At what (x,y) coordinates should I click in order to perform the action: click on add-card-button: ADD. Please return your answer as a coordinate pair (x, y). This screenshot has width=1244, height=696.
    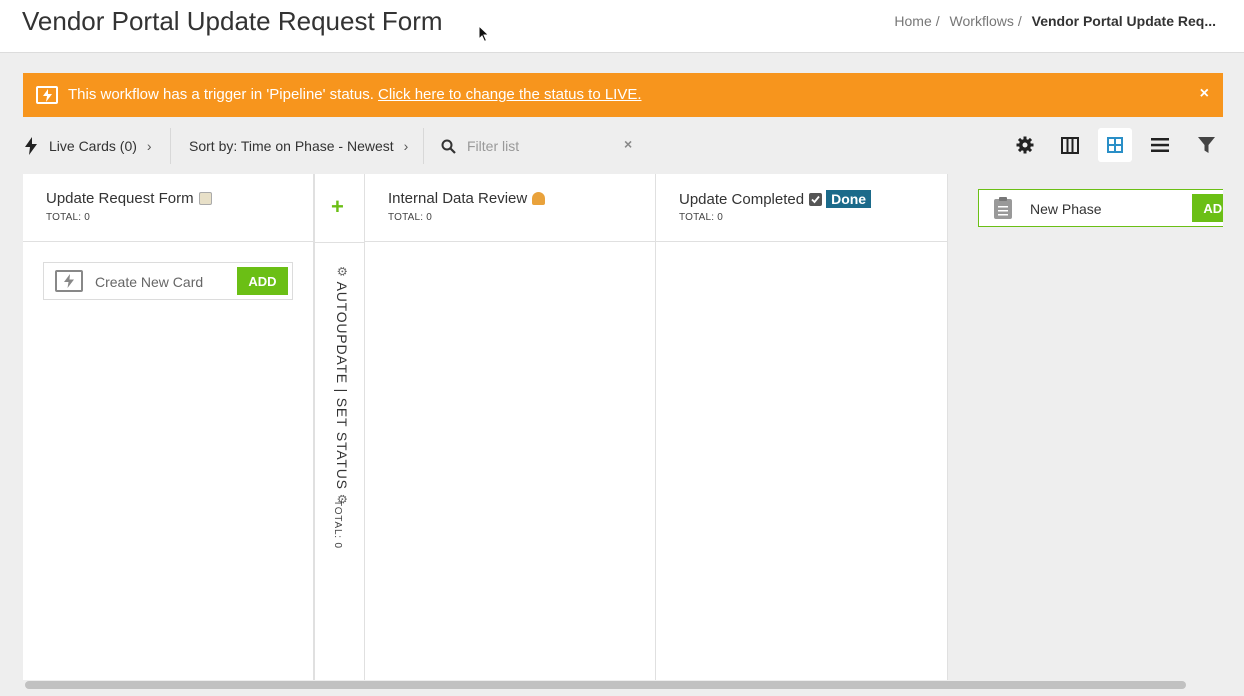
    Looking at the image, I should click on (262, 281).